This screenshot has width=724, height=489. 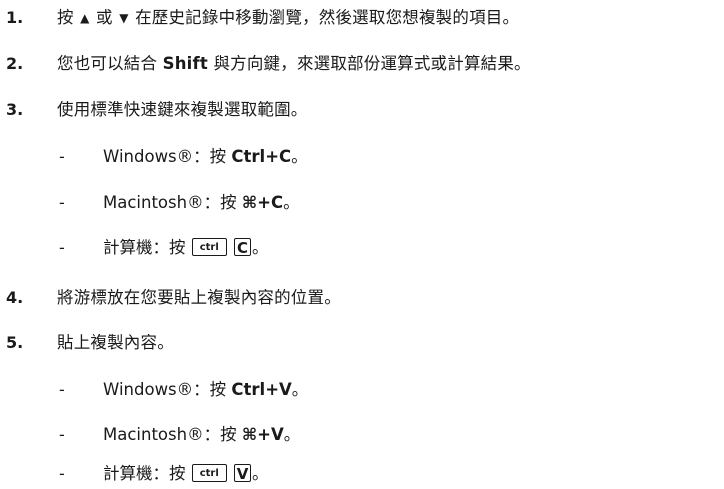 I want to click on substep-text: Windows®：按 Ctrl+V。, so click(x=205, y=390).